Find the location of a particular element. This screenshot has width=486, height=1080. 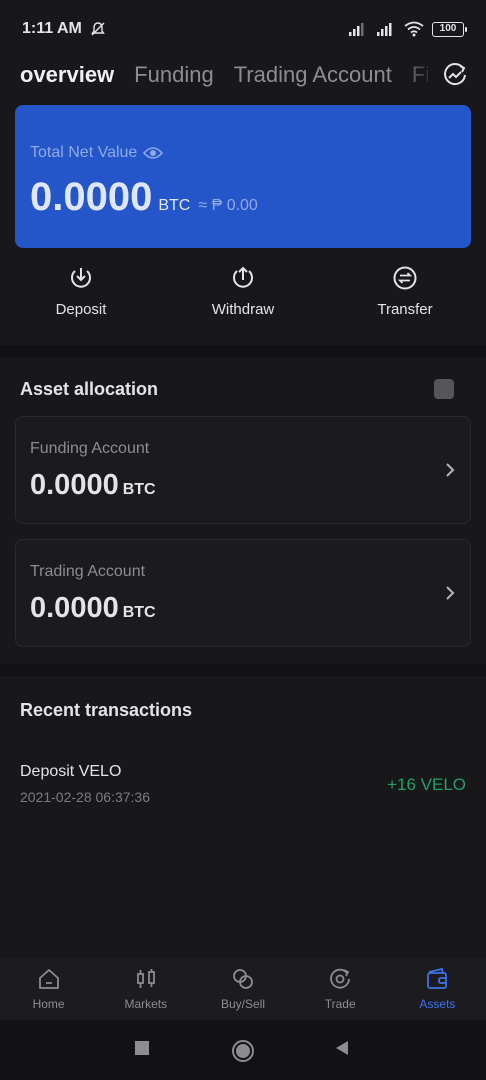

deposit-icon is located at coordinates (81, 278).